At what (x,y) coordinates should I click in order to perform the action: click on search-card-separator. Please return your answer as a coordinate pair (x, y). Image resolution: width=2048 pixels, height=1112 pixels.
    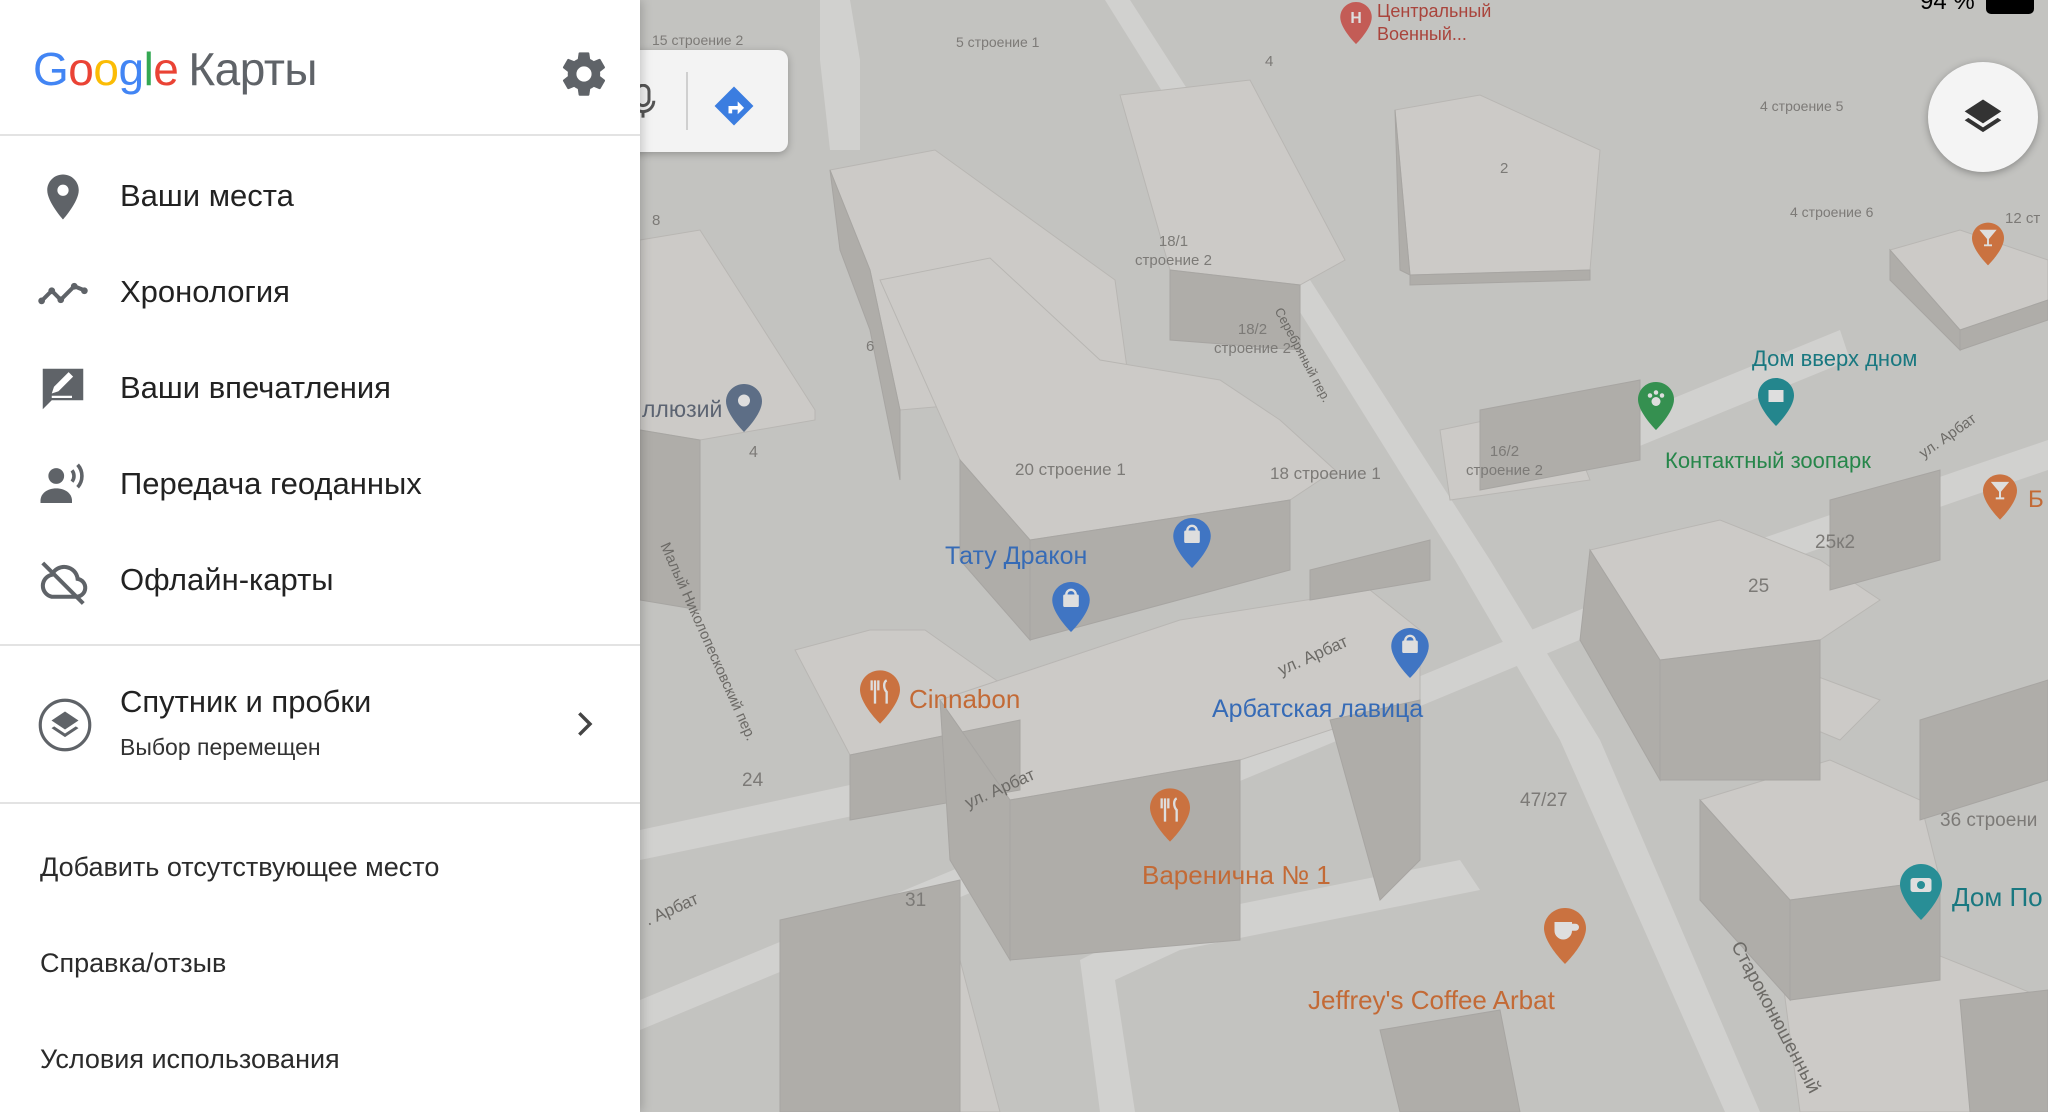
    Looking at the image, I should click on (687, 101).